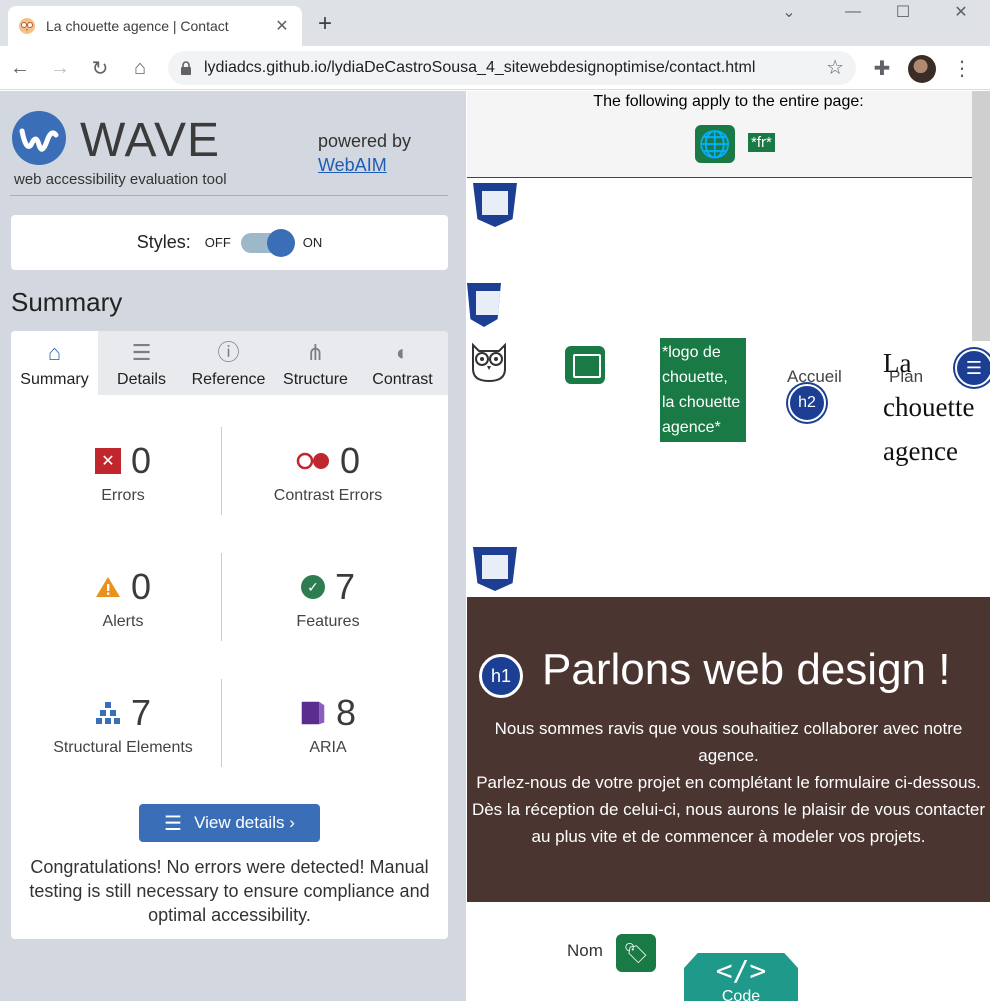 This screenshot has width=990, height=1001. I want to click on tab-reference: ⓘ Reference, so click(228, 363).